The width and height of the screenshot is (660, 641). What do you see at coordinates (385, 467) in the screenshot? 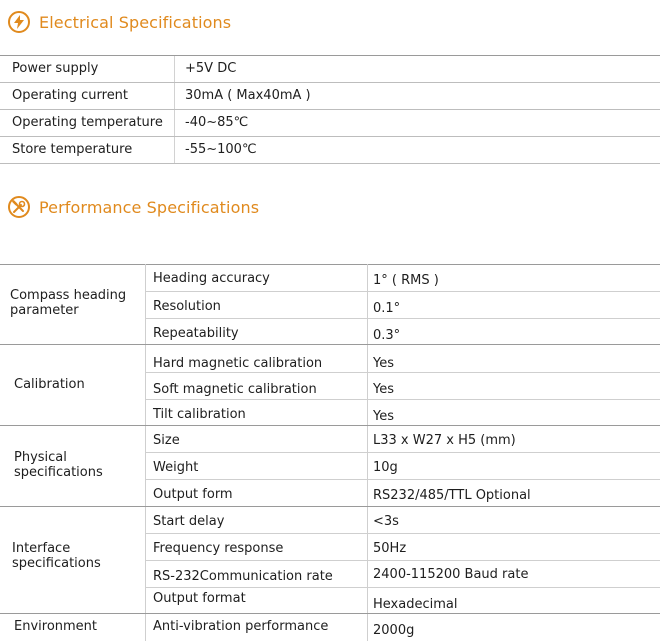
I see `spec-value: 10g` at bounding box center [385, 467].